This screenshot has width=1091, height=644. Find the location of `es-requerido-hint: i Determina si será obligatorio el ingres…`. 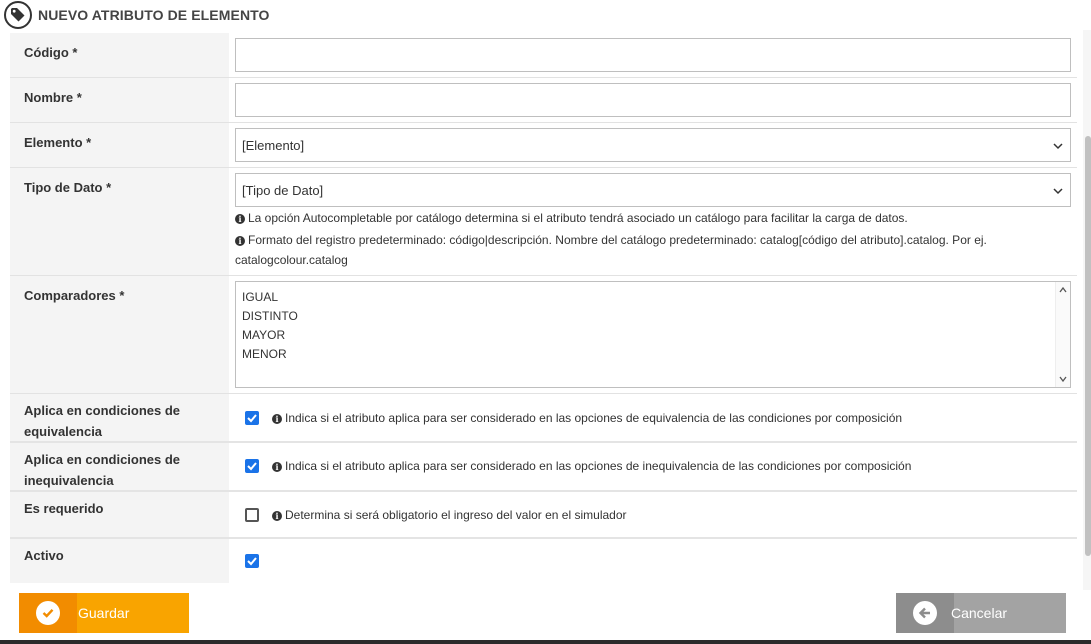

es-requerido-hint: i Determina si será obligatorio el ingres… is located at coordinates (449, 515).